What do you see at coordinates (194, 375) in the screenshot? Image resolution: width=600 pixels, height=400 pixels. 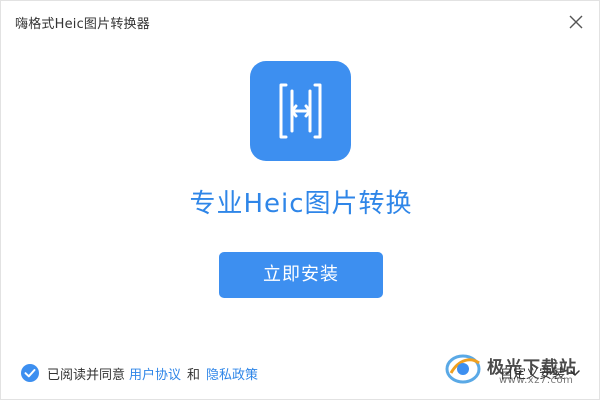 I see `and-text: 和` at bounding box center [194, 375].